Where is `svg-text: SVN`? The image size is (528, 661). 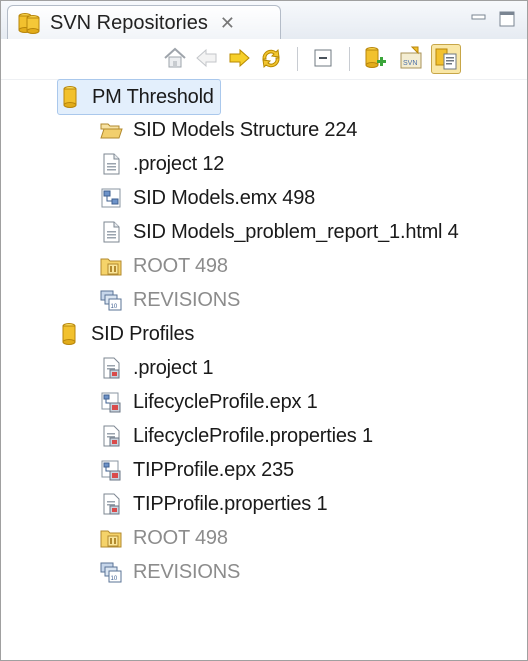 svg-text: SVN is located at coordinates (410, 63).